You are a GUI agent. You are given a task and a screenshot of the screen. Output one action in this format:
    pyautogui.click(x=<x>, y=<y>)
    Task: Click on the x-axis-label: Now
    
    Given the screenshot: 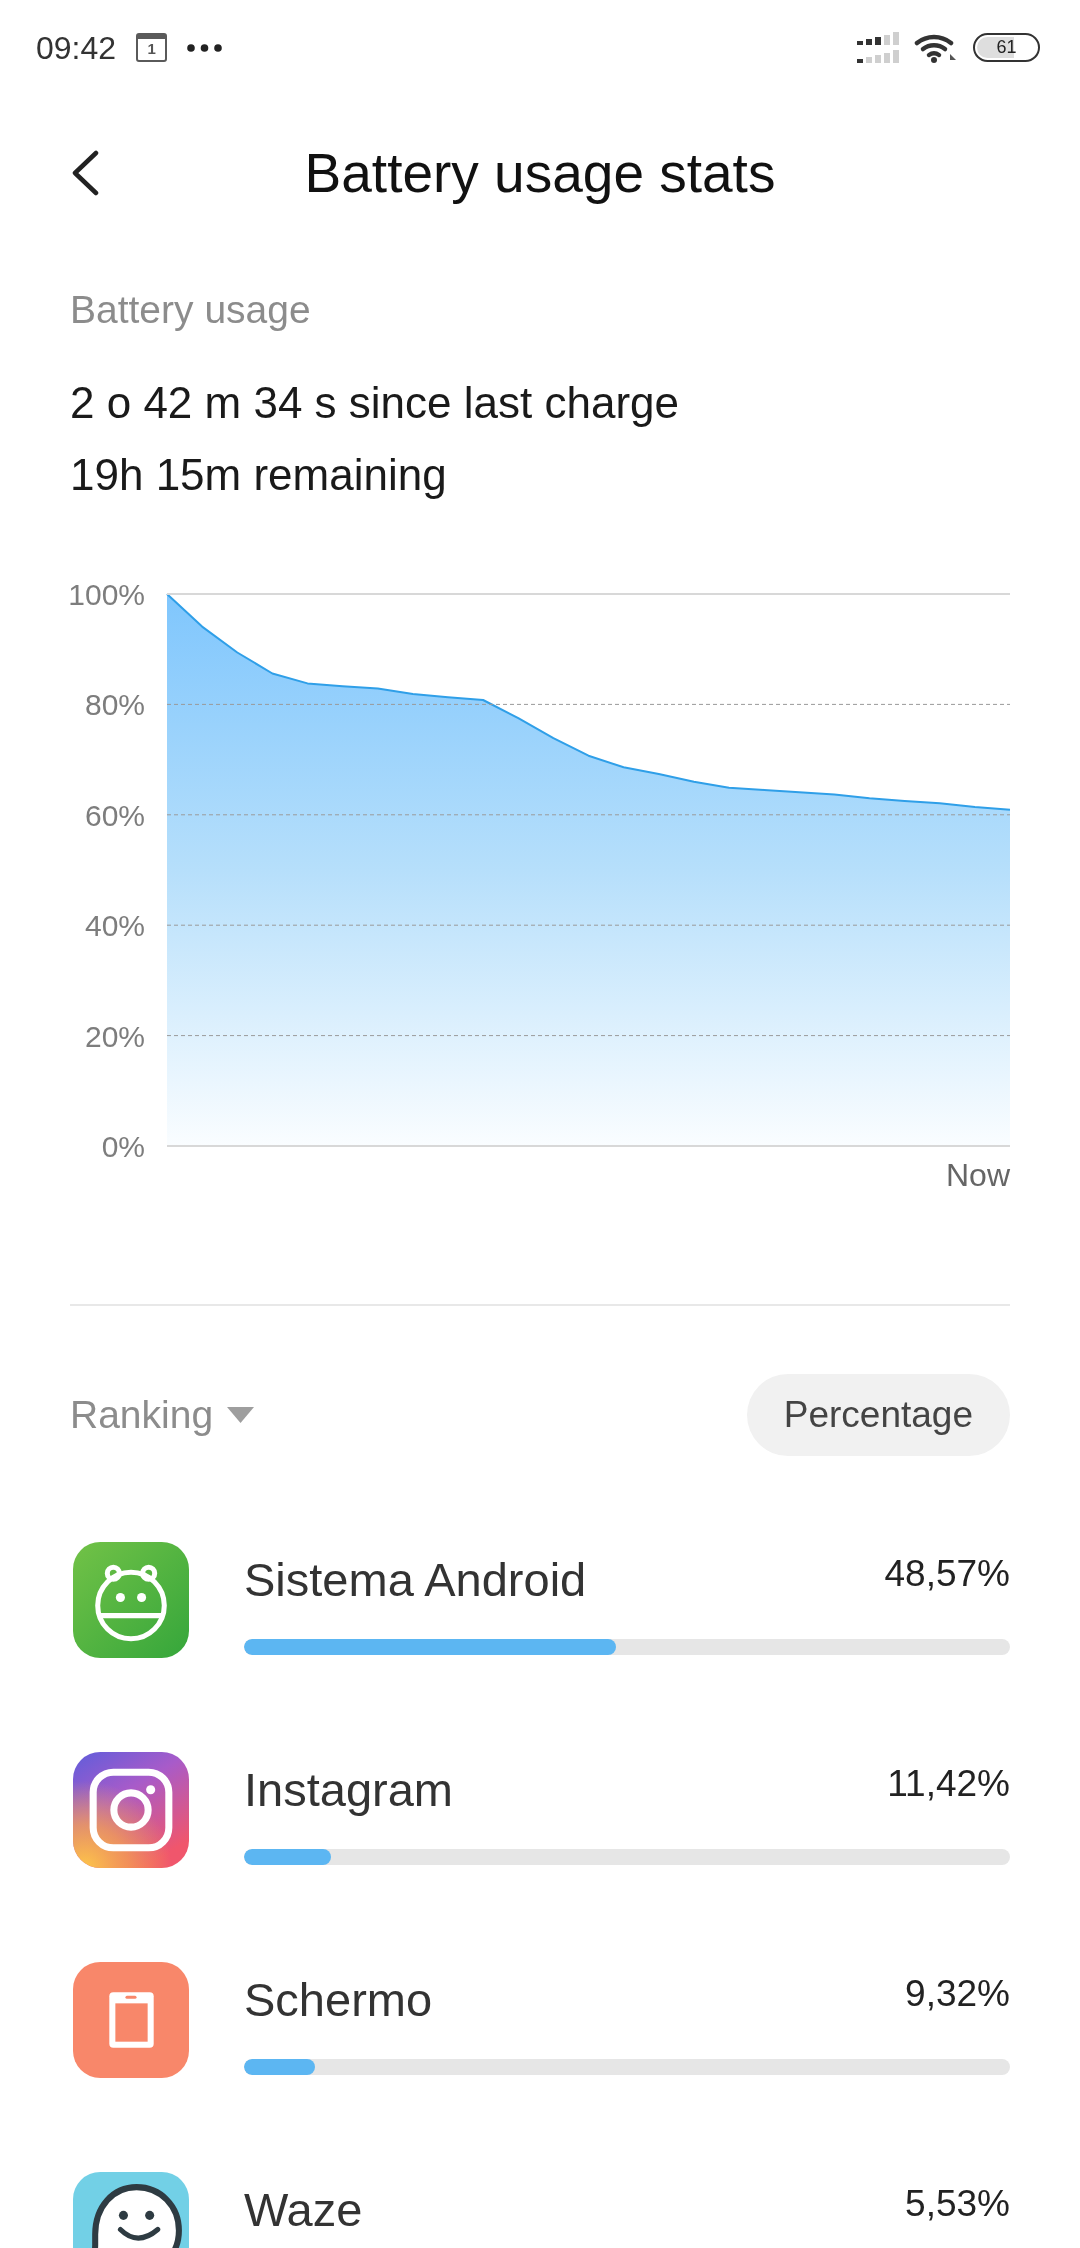 What is the action you would take?
    pyautogui.click(x=978, y=1175)
    